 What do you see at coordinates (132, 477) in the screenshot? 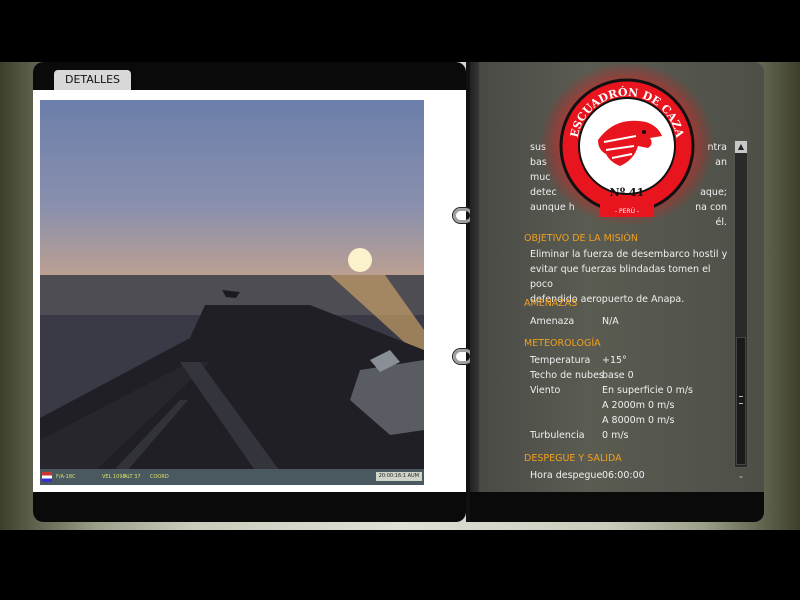
I see `hud-alt: ALT 37` at bounding box center [132, 477].